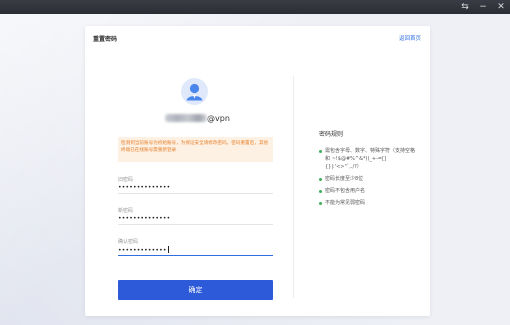 The width and height of the screenshot is (510, 325). I want to click on rules-title: 密码规则, so click(331, 134).